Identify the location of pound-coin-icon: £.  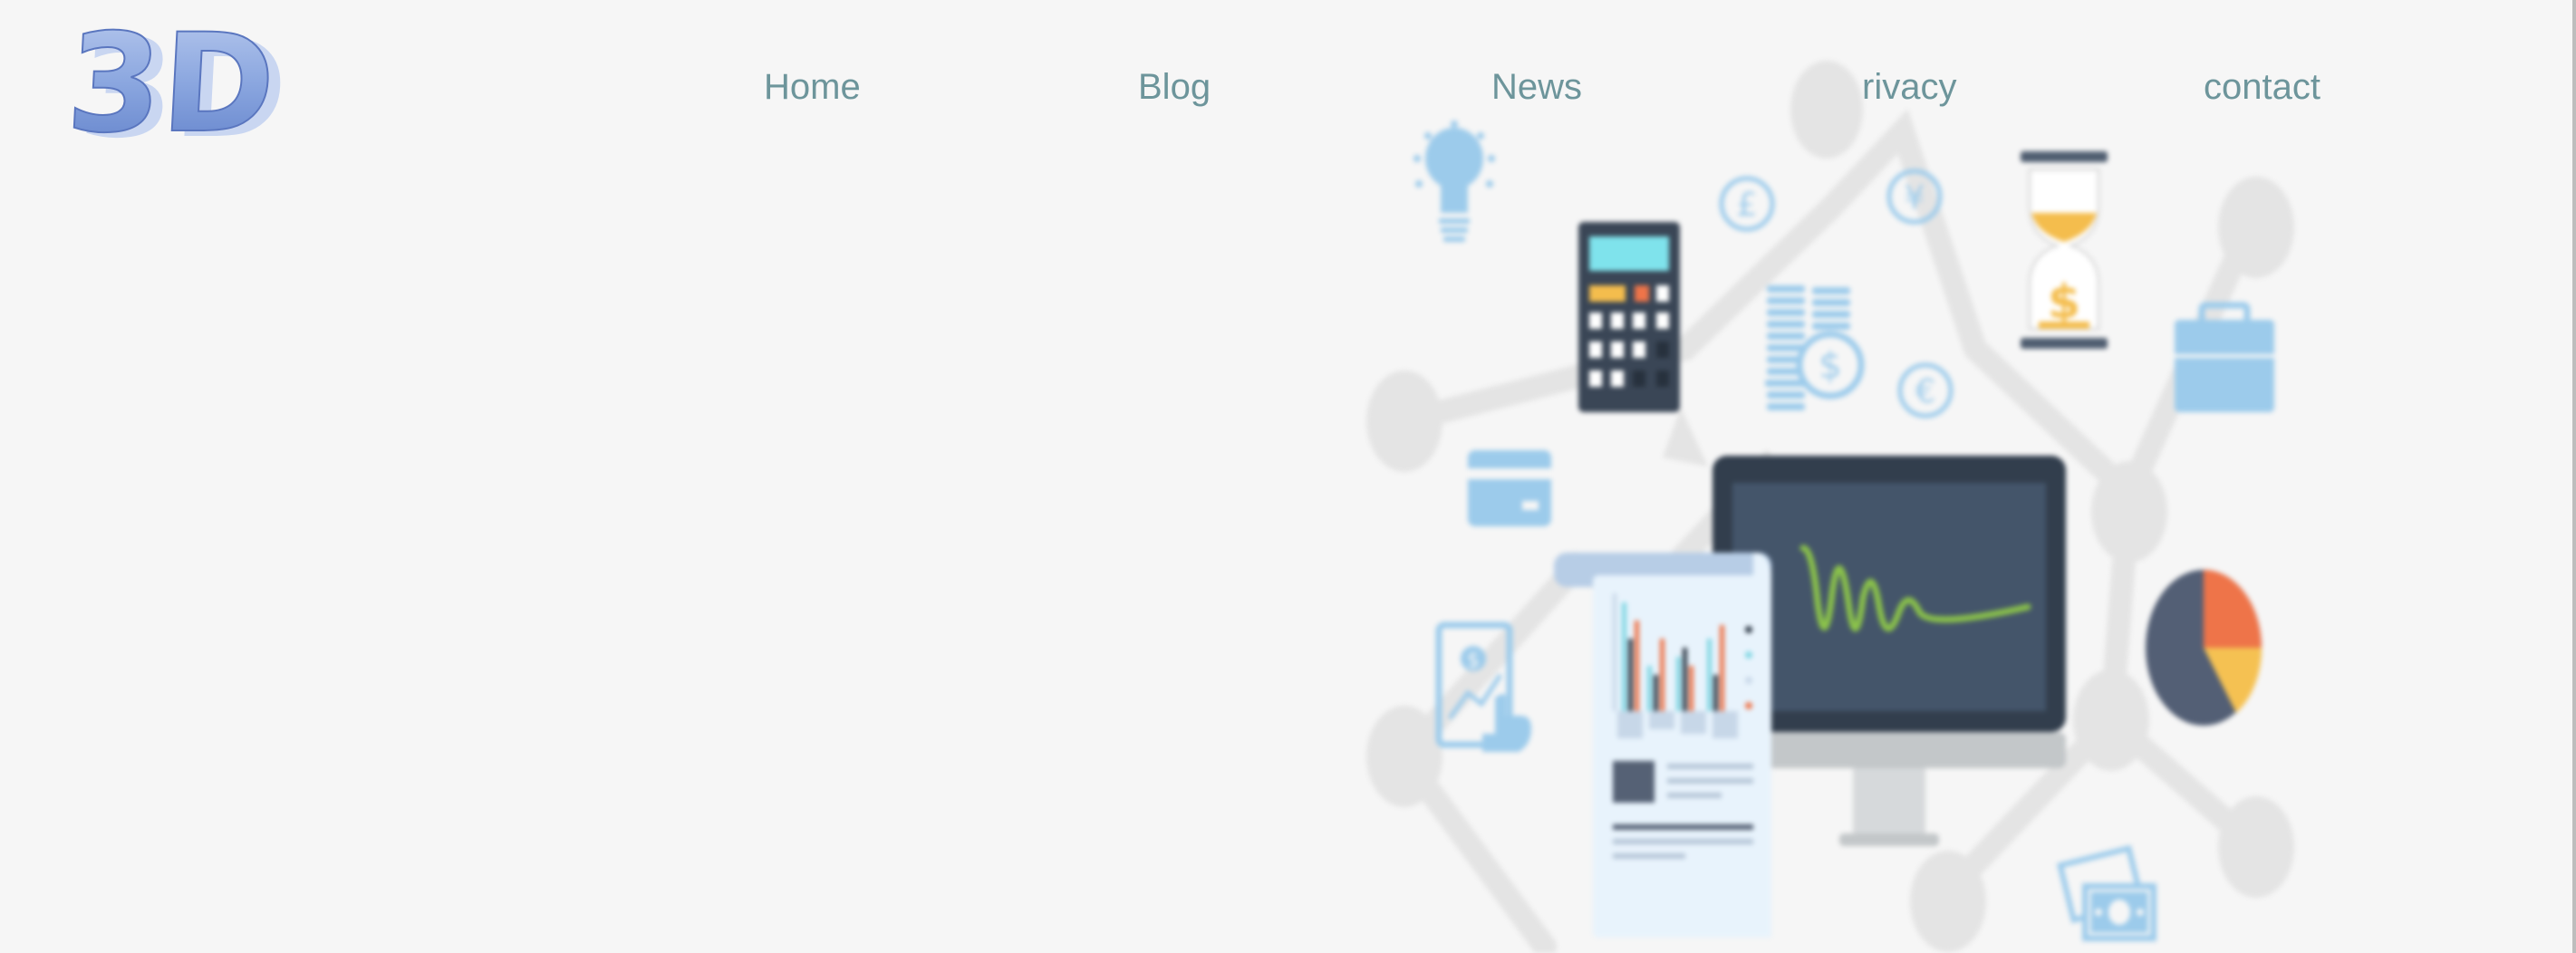
(1747, 204).